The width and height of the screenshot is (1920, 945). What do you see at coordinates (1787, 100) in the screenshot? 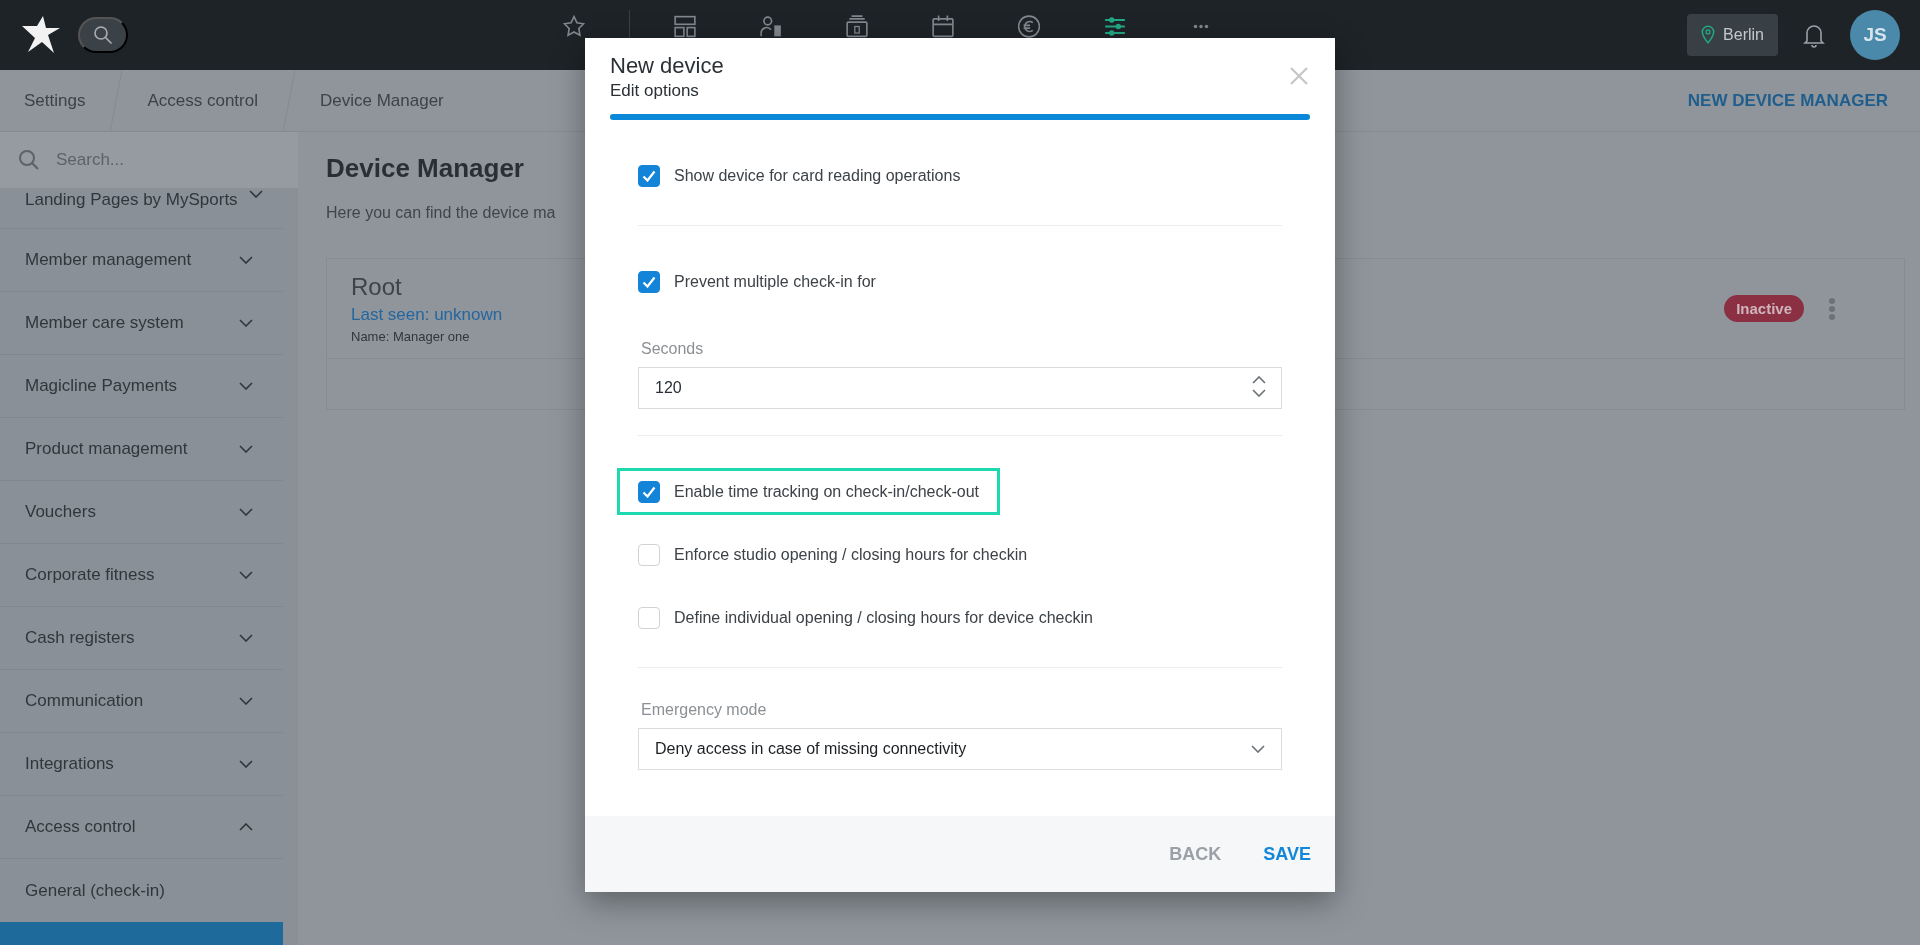
I see `new-device-manager-link: NEW DEVICE MANAGER` at bounding box center [1787, 100].